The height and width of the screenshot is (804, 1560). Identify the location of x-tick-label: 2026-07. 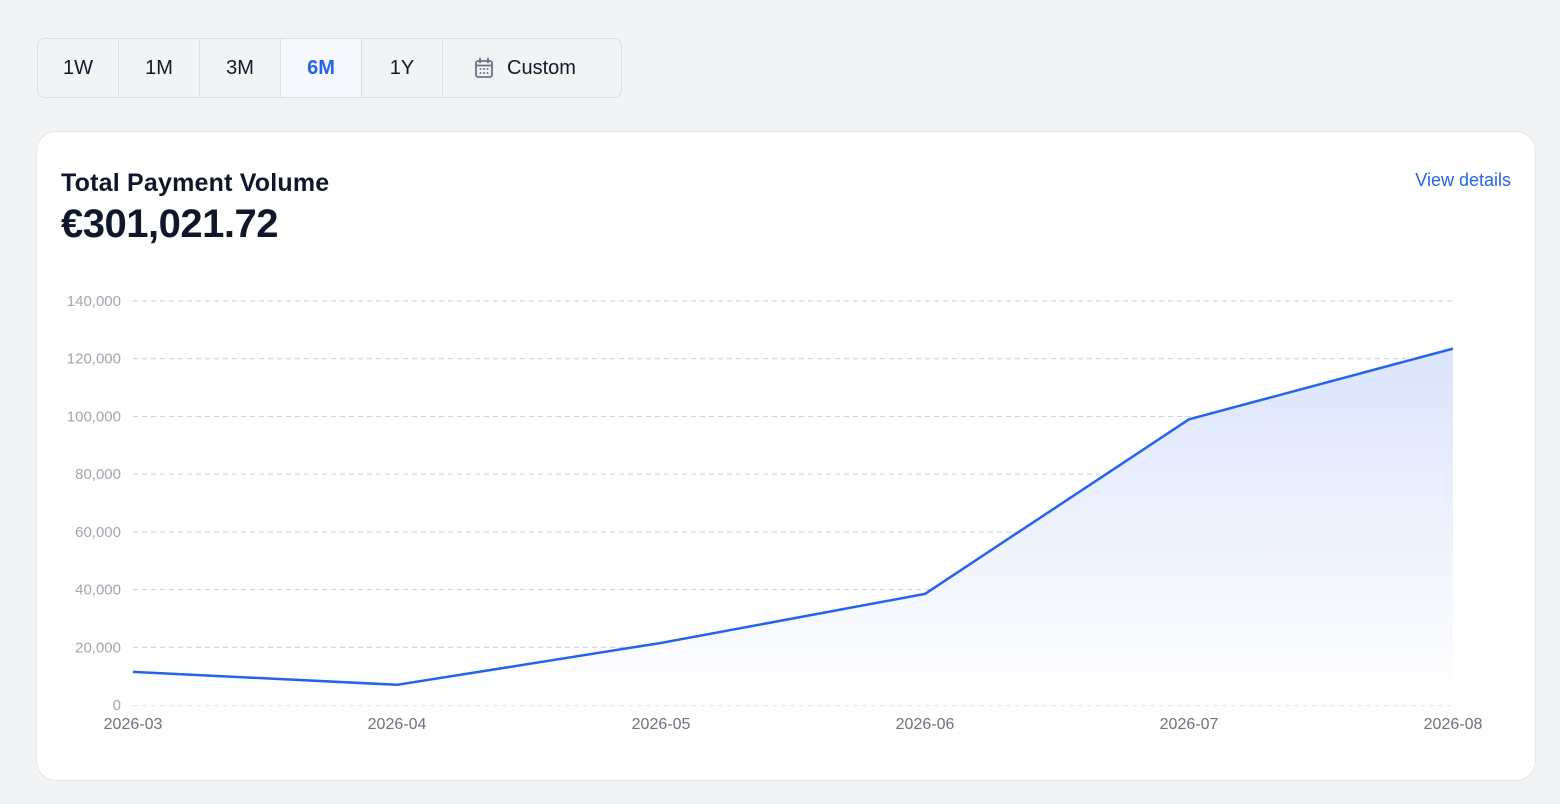
(1189, 724).